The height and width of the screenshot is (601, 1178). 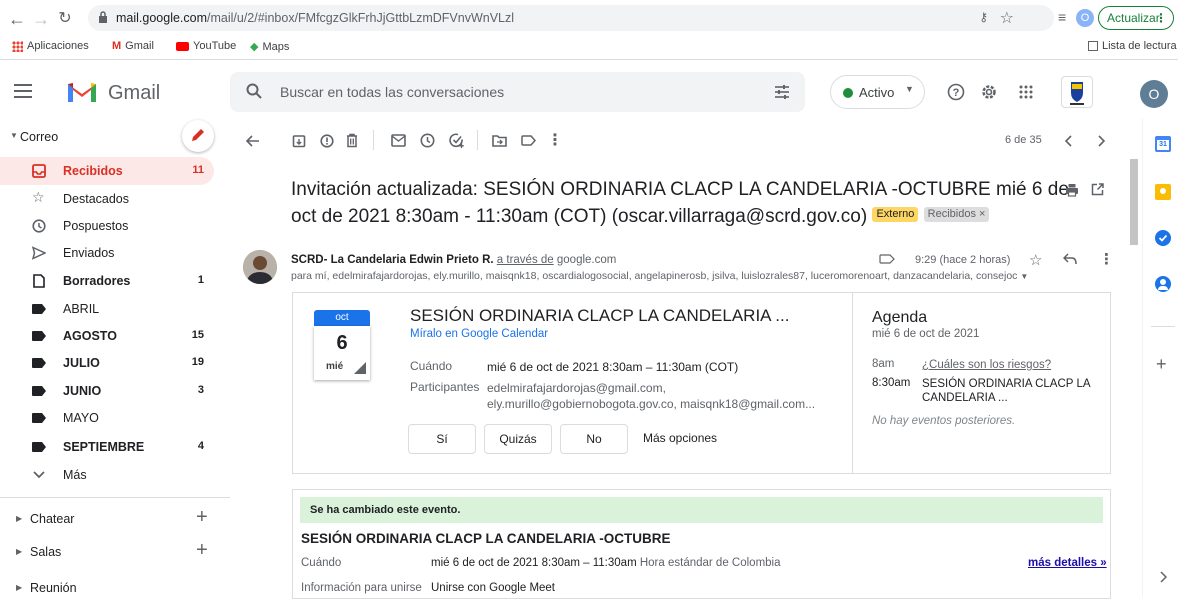 What do you see at coordinates (989, 92) in the screenshot?
I see `settings-gear-icon` at bounding box center [989, 92].